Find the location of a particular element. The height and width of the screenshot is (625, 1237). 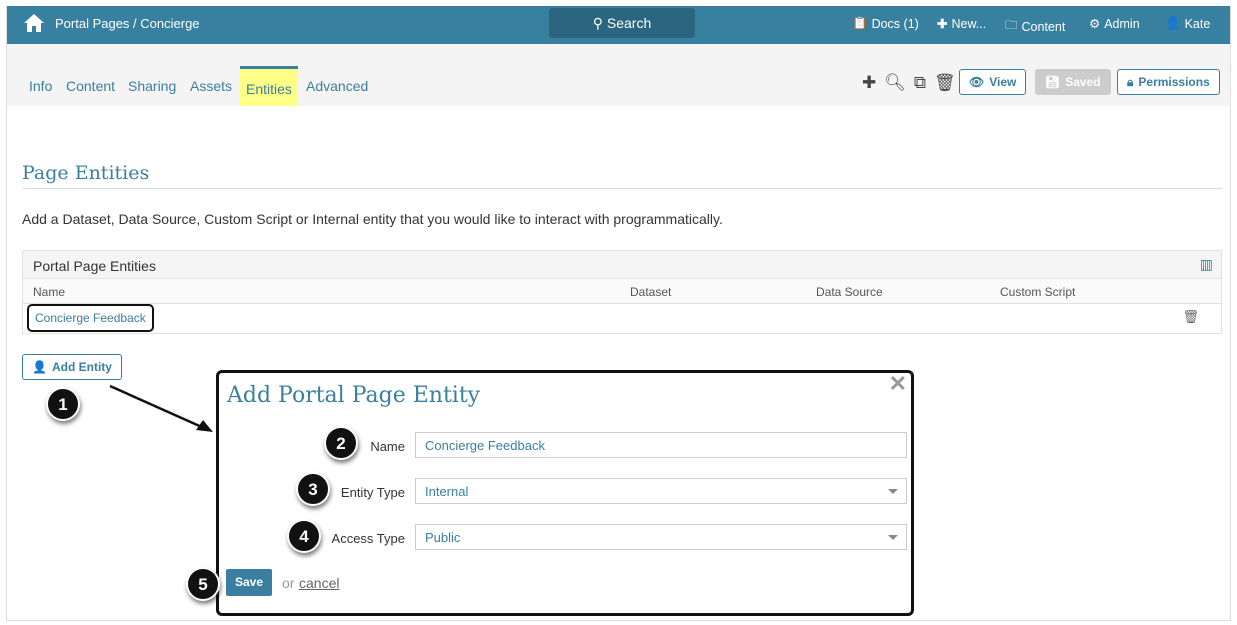

search-button: ⚲ Search is located at coordinates (622, 23).